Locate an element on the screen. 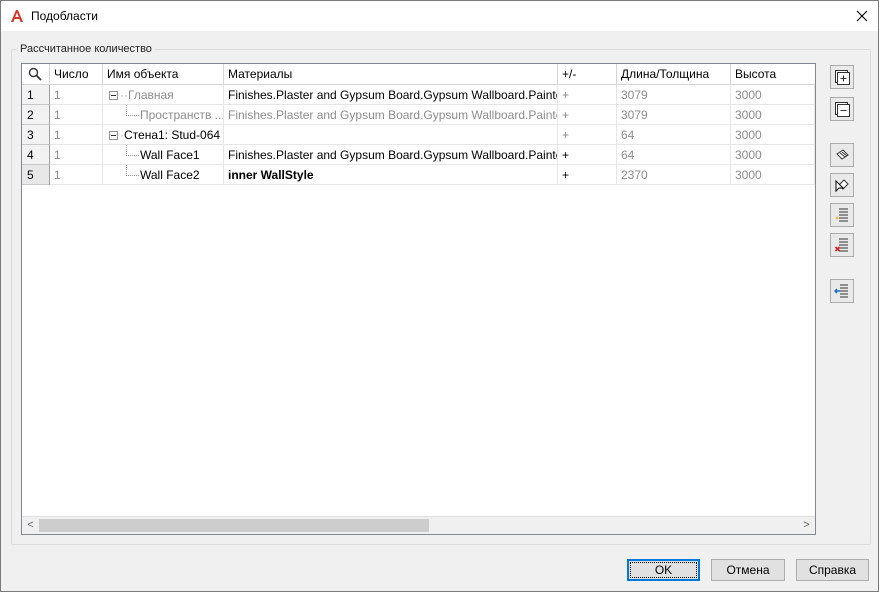 The image size is (879, 592). ok-button: OK is located at coordinates (663, 570).